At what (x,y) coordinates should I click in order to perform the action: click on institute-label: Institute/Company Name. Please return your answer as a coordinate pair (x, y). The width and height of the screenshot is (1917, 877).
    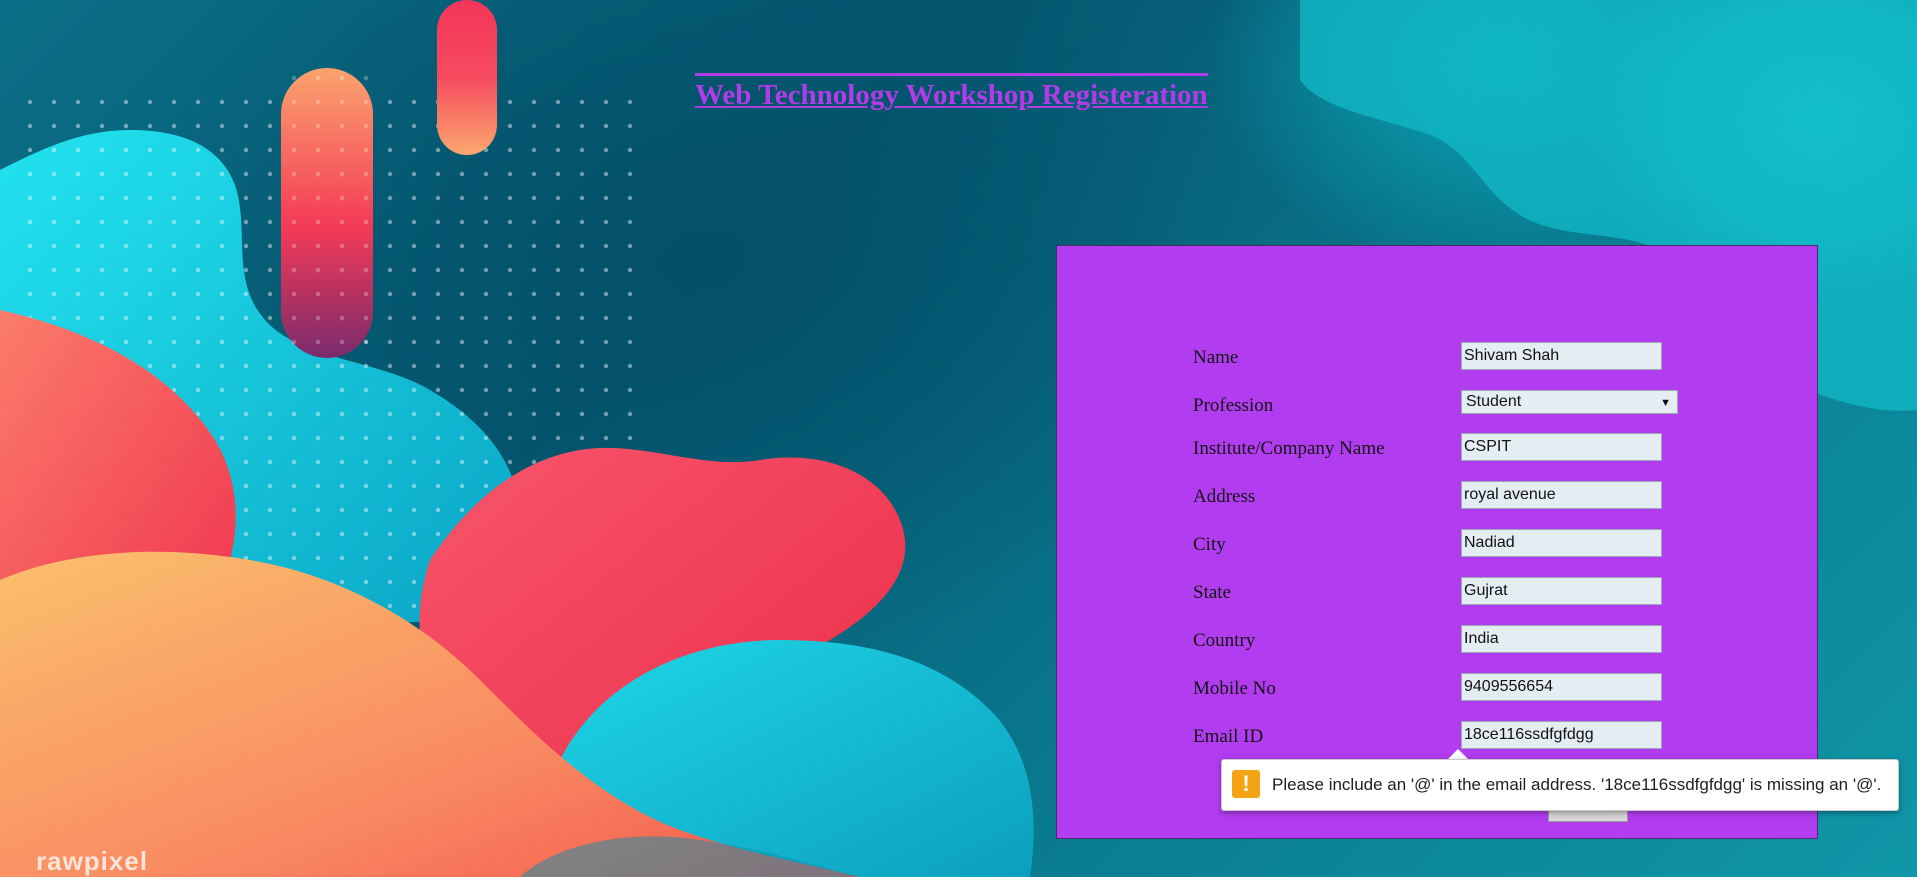
    Looking at the image, I should click on (1289, 448).